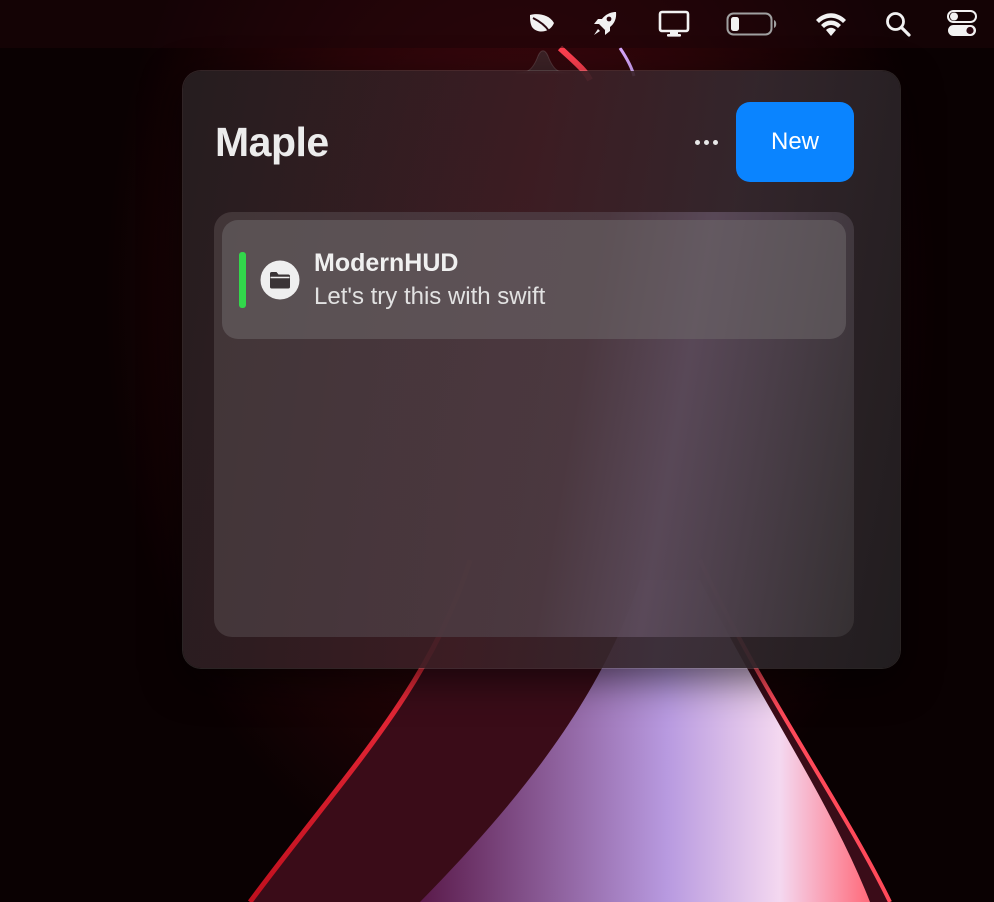 Image resolution: width=994 pixels, height=902 pixels. What do you see at coordinates (795, 142) in the screenshot?
I see `new-button: New` at bounding box center [795, 142].